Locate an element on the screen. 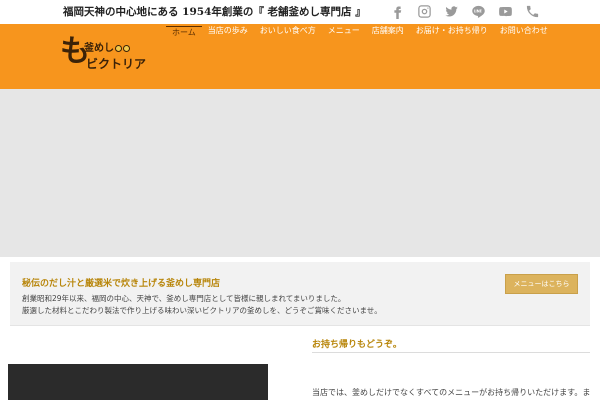 The width and height of the screenshot is (600, 400). site-logo: も 釜めし ビクトリア is located at coordinates (107, 54).